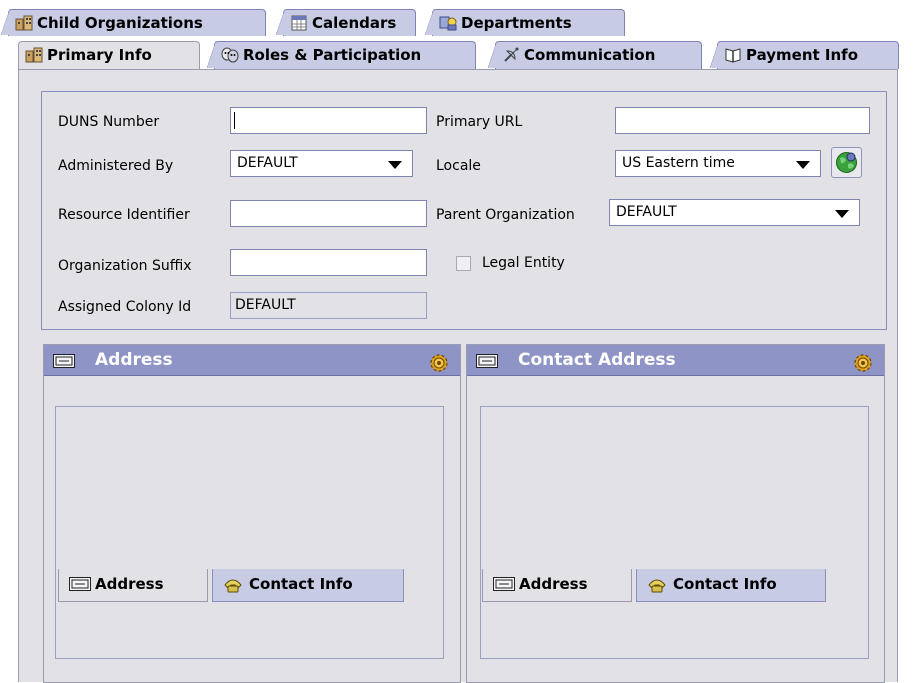 The image size is (919, 683). I want to click on tab-departments: Departments, so click(525, 22).